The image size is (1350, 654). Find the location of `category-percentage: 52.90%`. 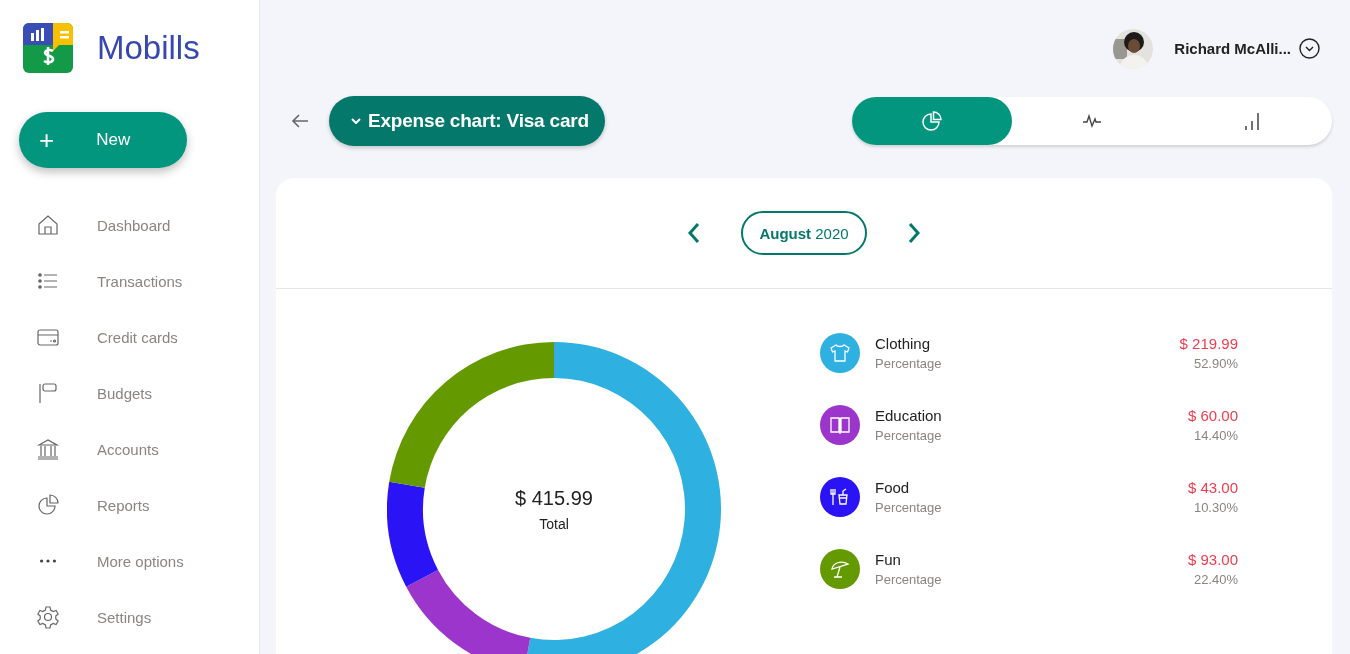

category-percentage: 52.90% is located at coordinates (1215, 363).